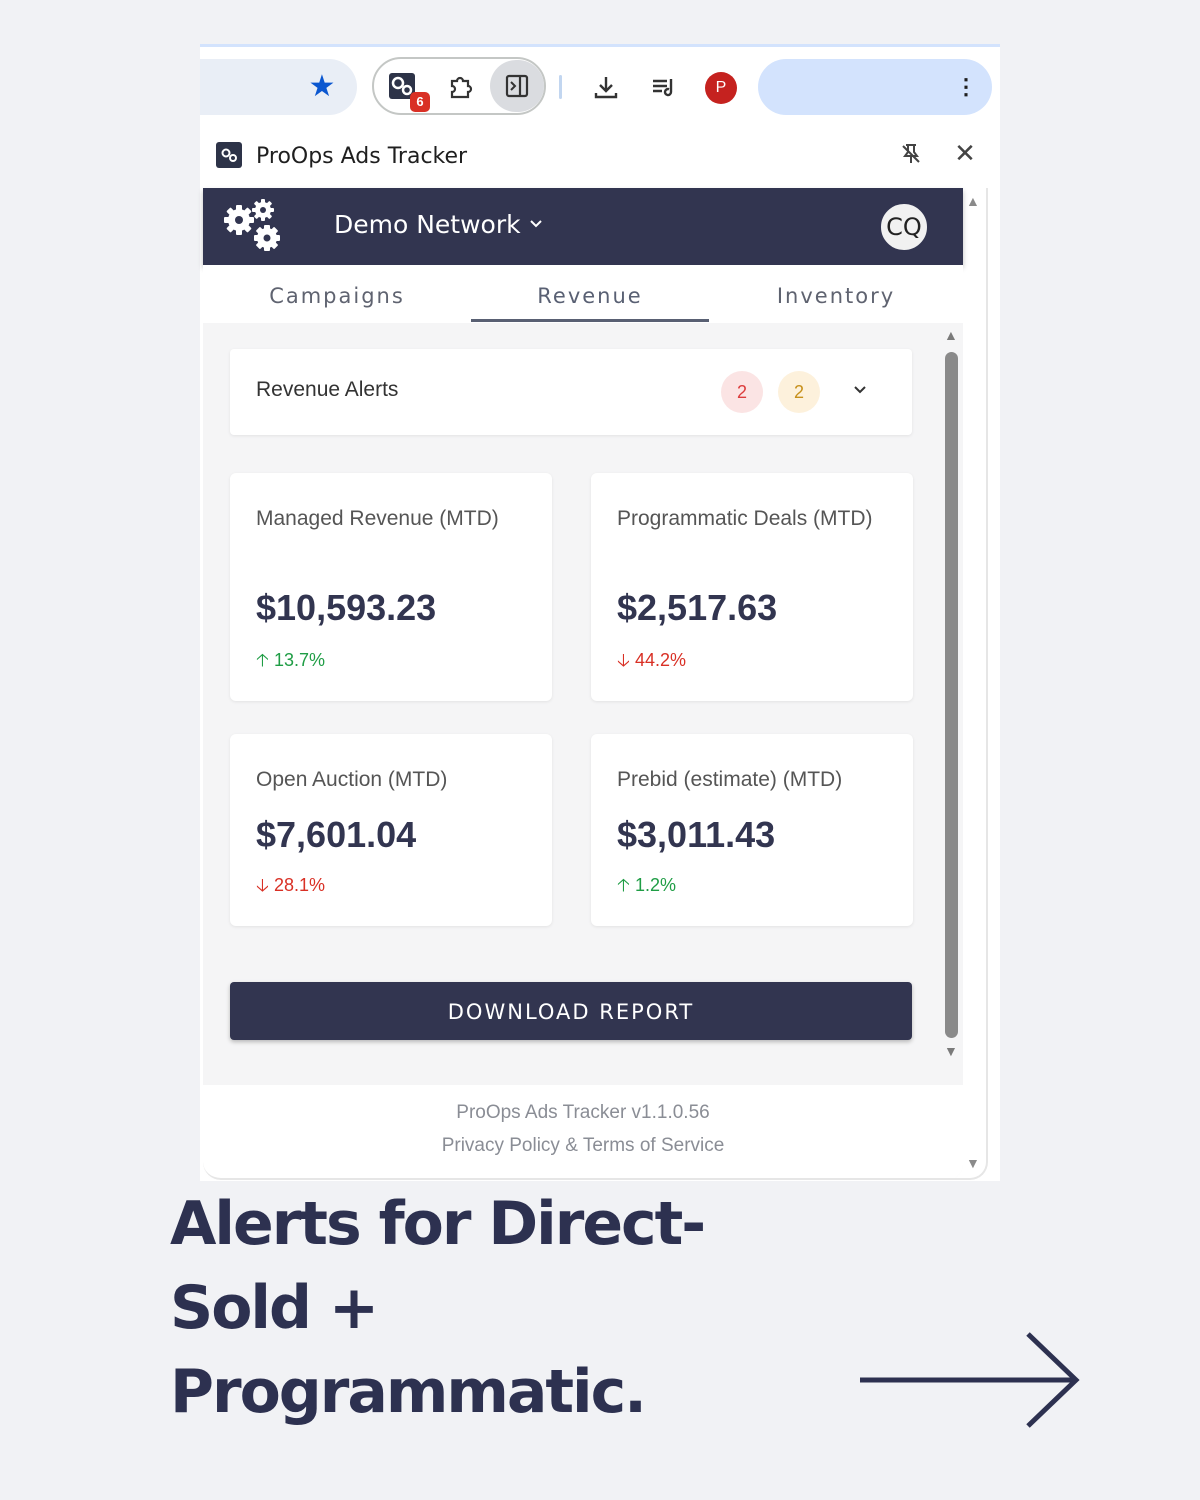  Describe the element at coordinates (536, 225) in the screenshot. I see `chevron-down-icon` at that location.